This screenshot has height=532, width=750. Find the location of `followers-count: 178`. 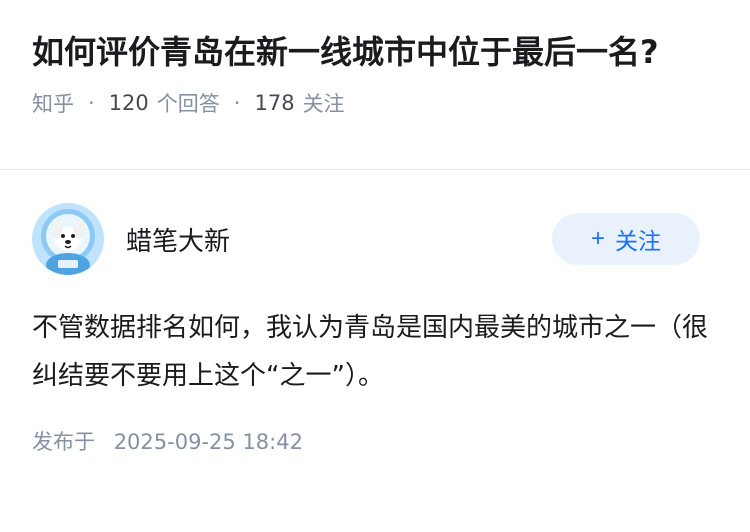

followers-count: 178 is located at coordinates (274, 103).